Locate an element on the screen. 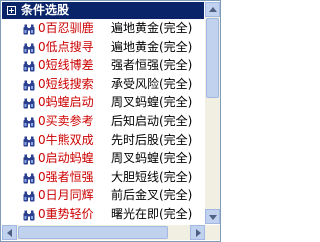 The height and width of the screenshot is (242, 320). scroll-right-button is located at coordinates (197, 232).